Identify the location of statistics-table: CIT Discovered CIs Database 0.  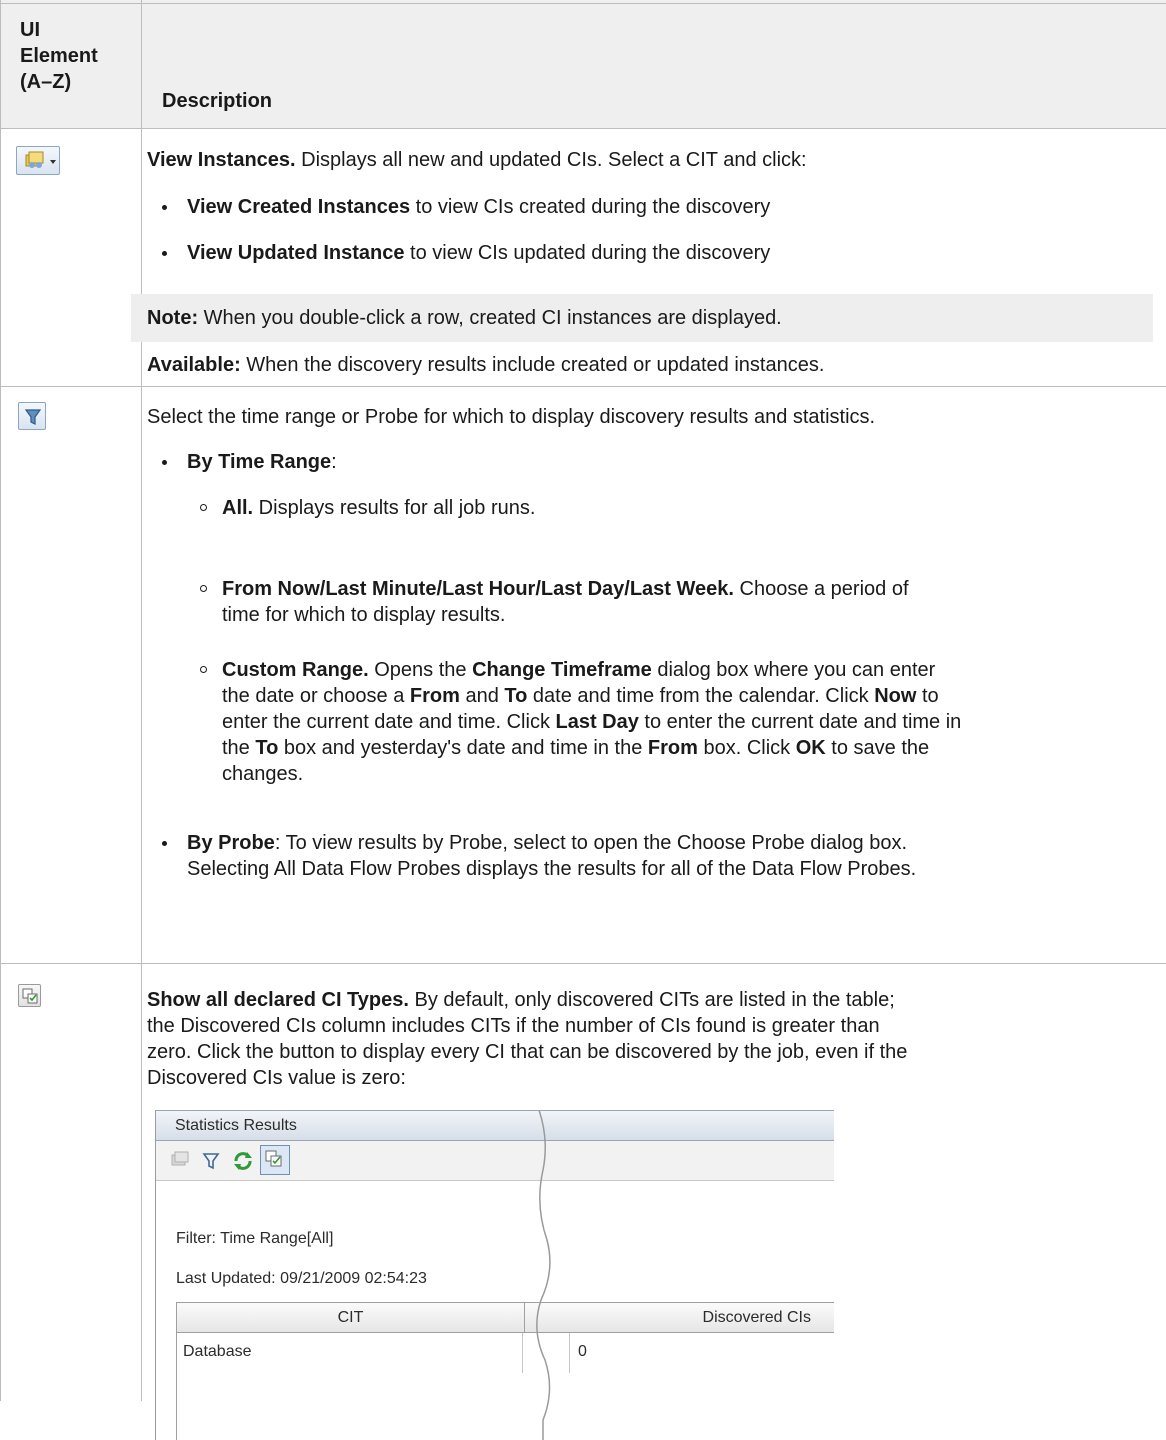
(505, 1371).